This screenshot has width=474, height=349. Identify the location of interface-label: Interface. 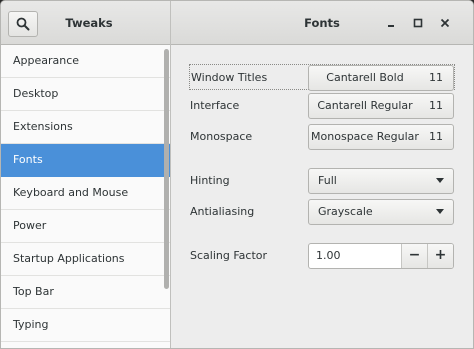
(215, 105).